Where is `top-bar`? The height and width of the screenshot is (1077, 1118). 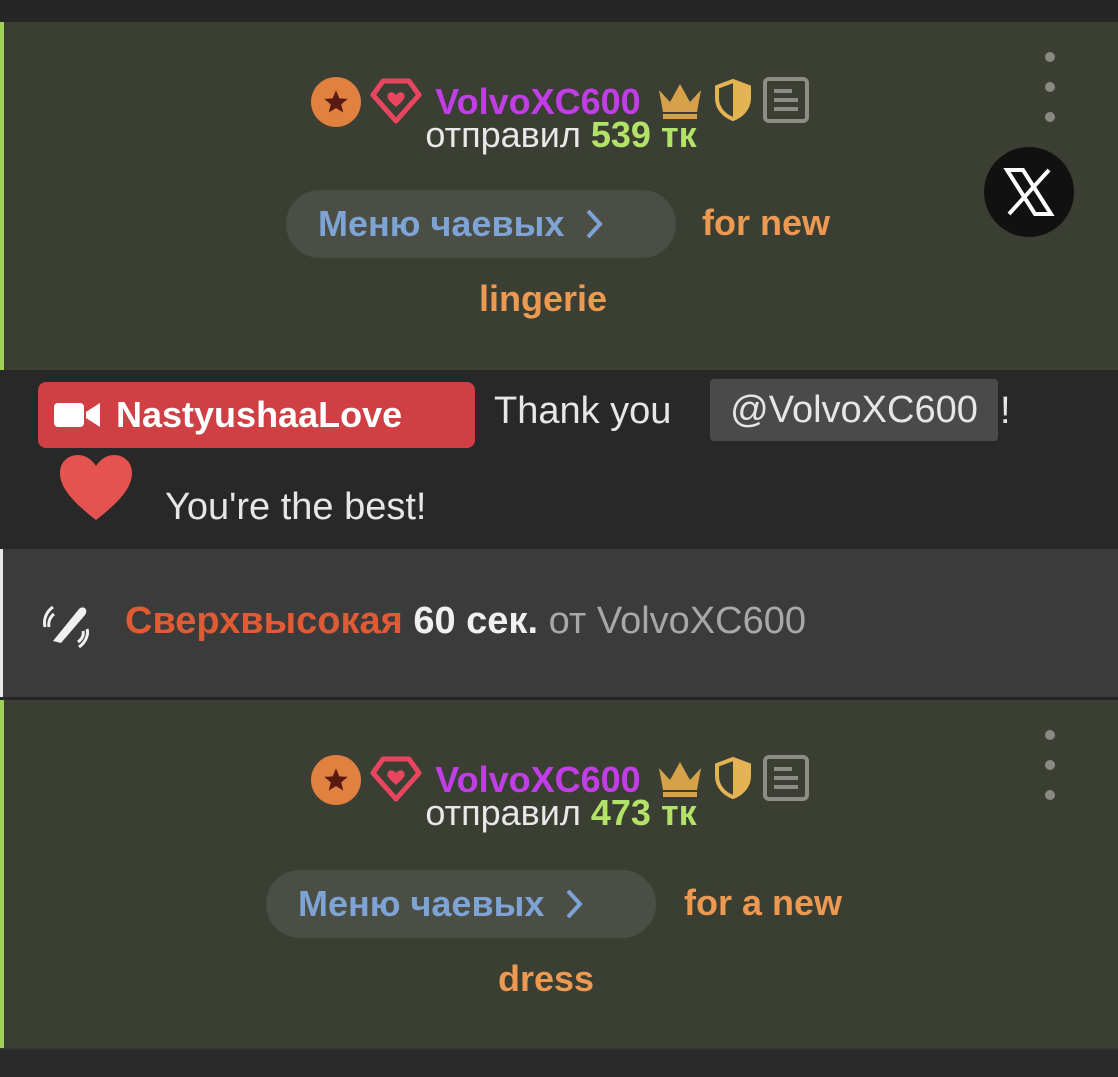
top-bar is located at coordinates (559, 11).